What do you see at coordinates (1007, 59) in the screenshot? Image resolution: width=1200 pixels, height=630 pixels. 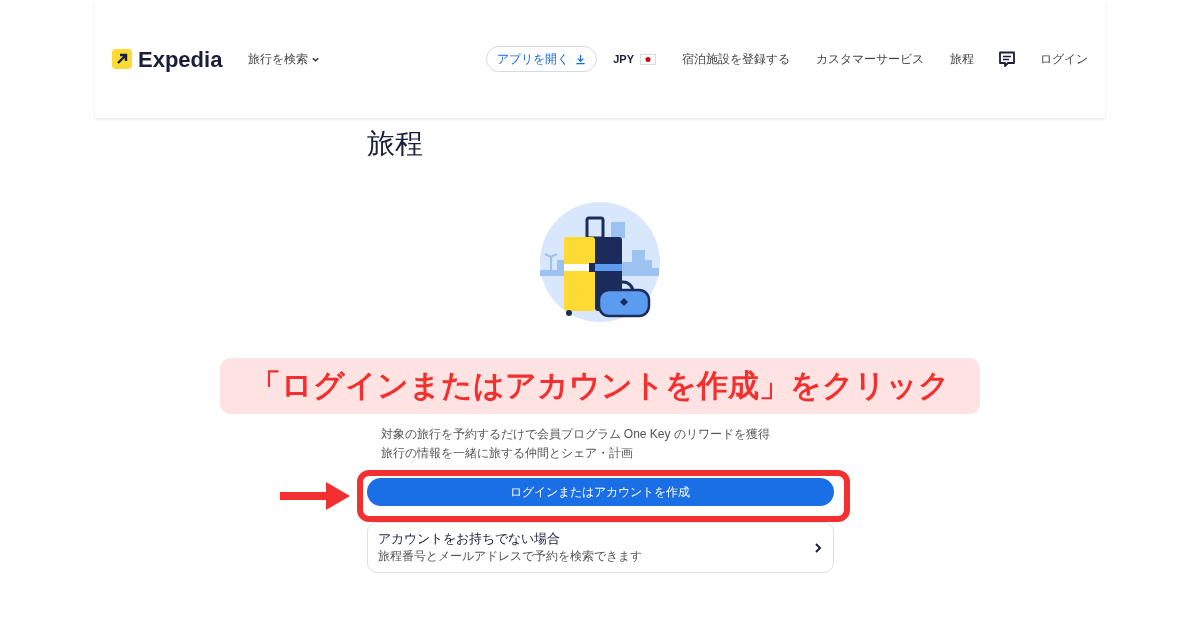 I see `chat-icon` at bounding box center [1007, 59].